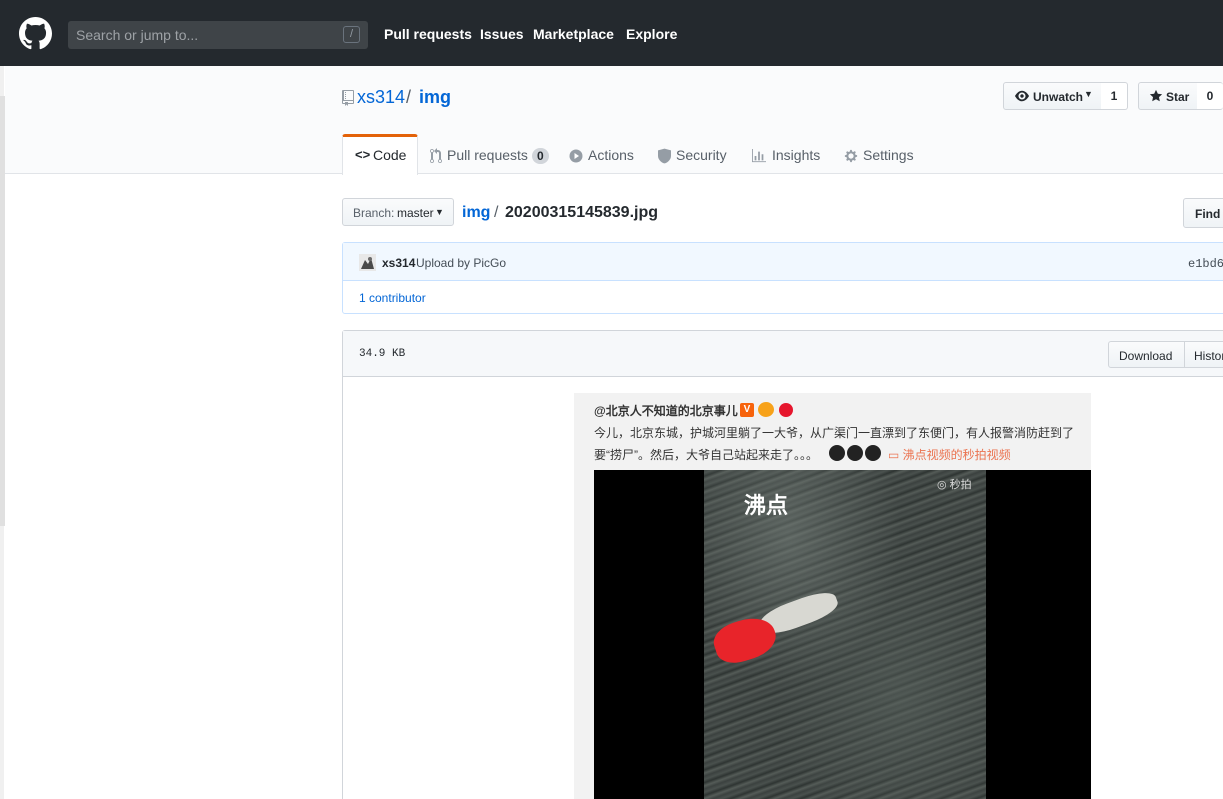 This screenshot has width=1223, height=799. Describe the element at coordinates (651, 34) in the screenshot. I see `nav-explore: Explore` at that location.